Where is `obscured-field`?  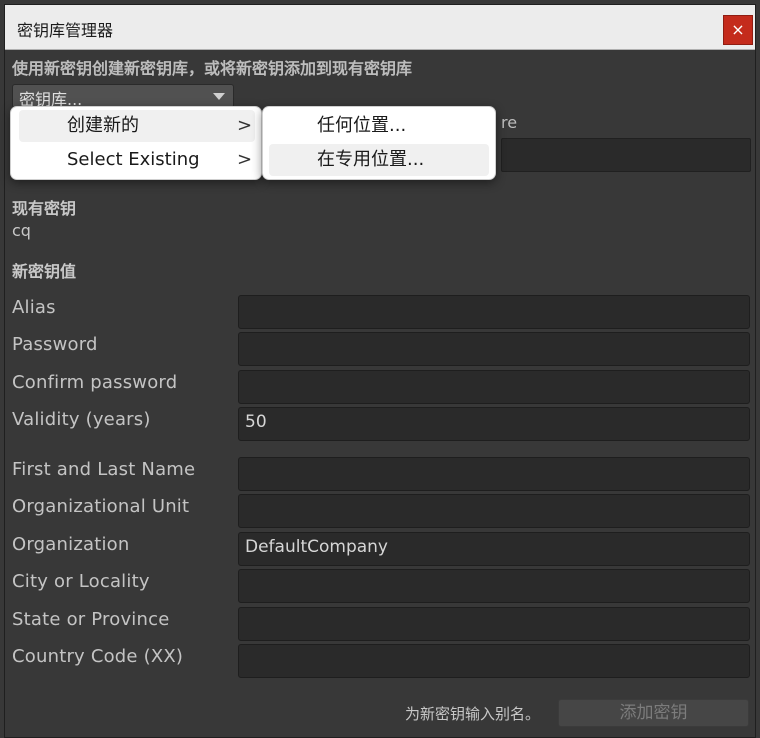
obscured-field is located at coordinates (626, 155).